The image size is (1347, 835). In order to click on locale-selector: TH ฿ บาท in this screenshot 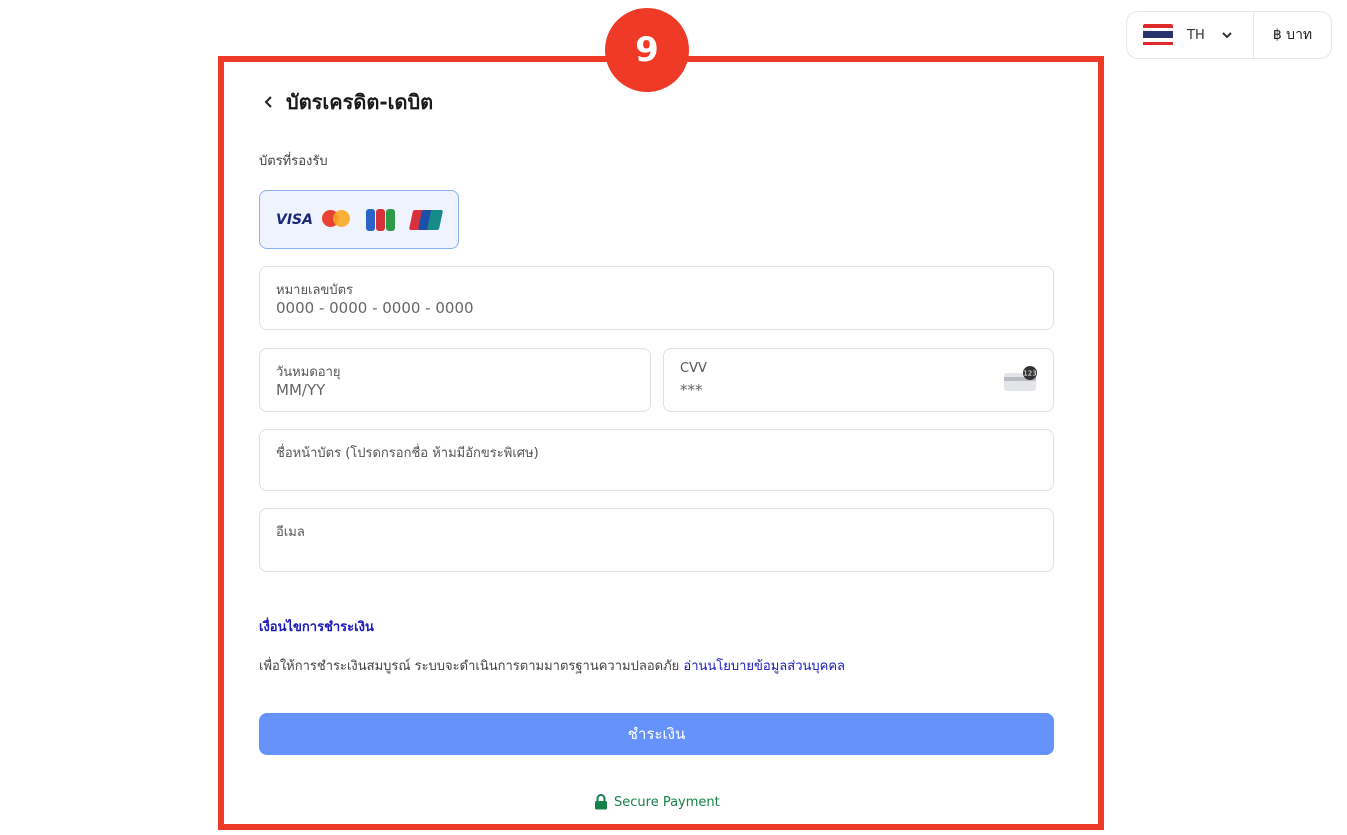, I will do `click(1229, 35)`.